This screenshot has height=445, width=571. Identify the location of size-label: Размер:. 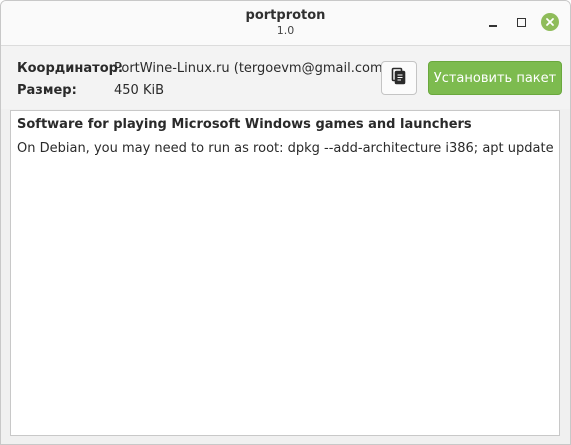
(47, 90).